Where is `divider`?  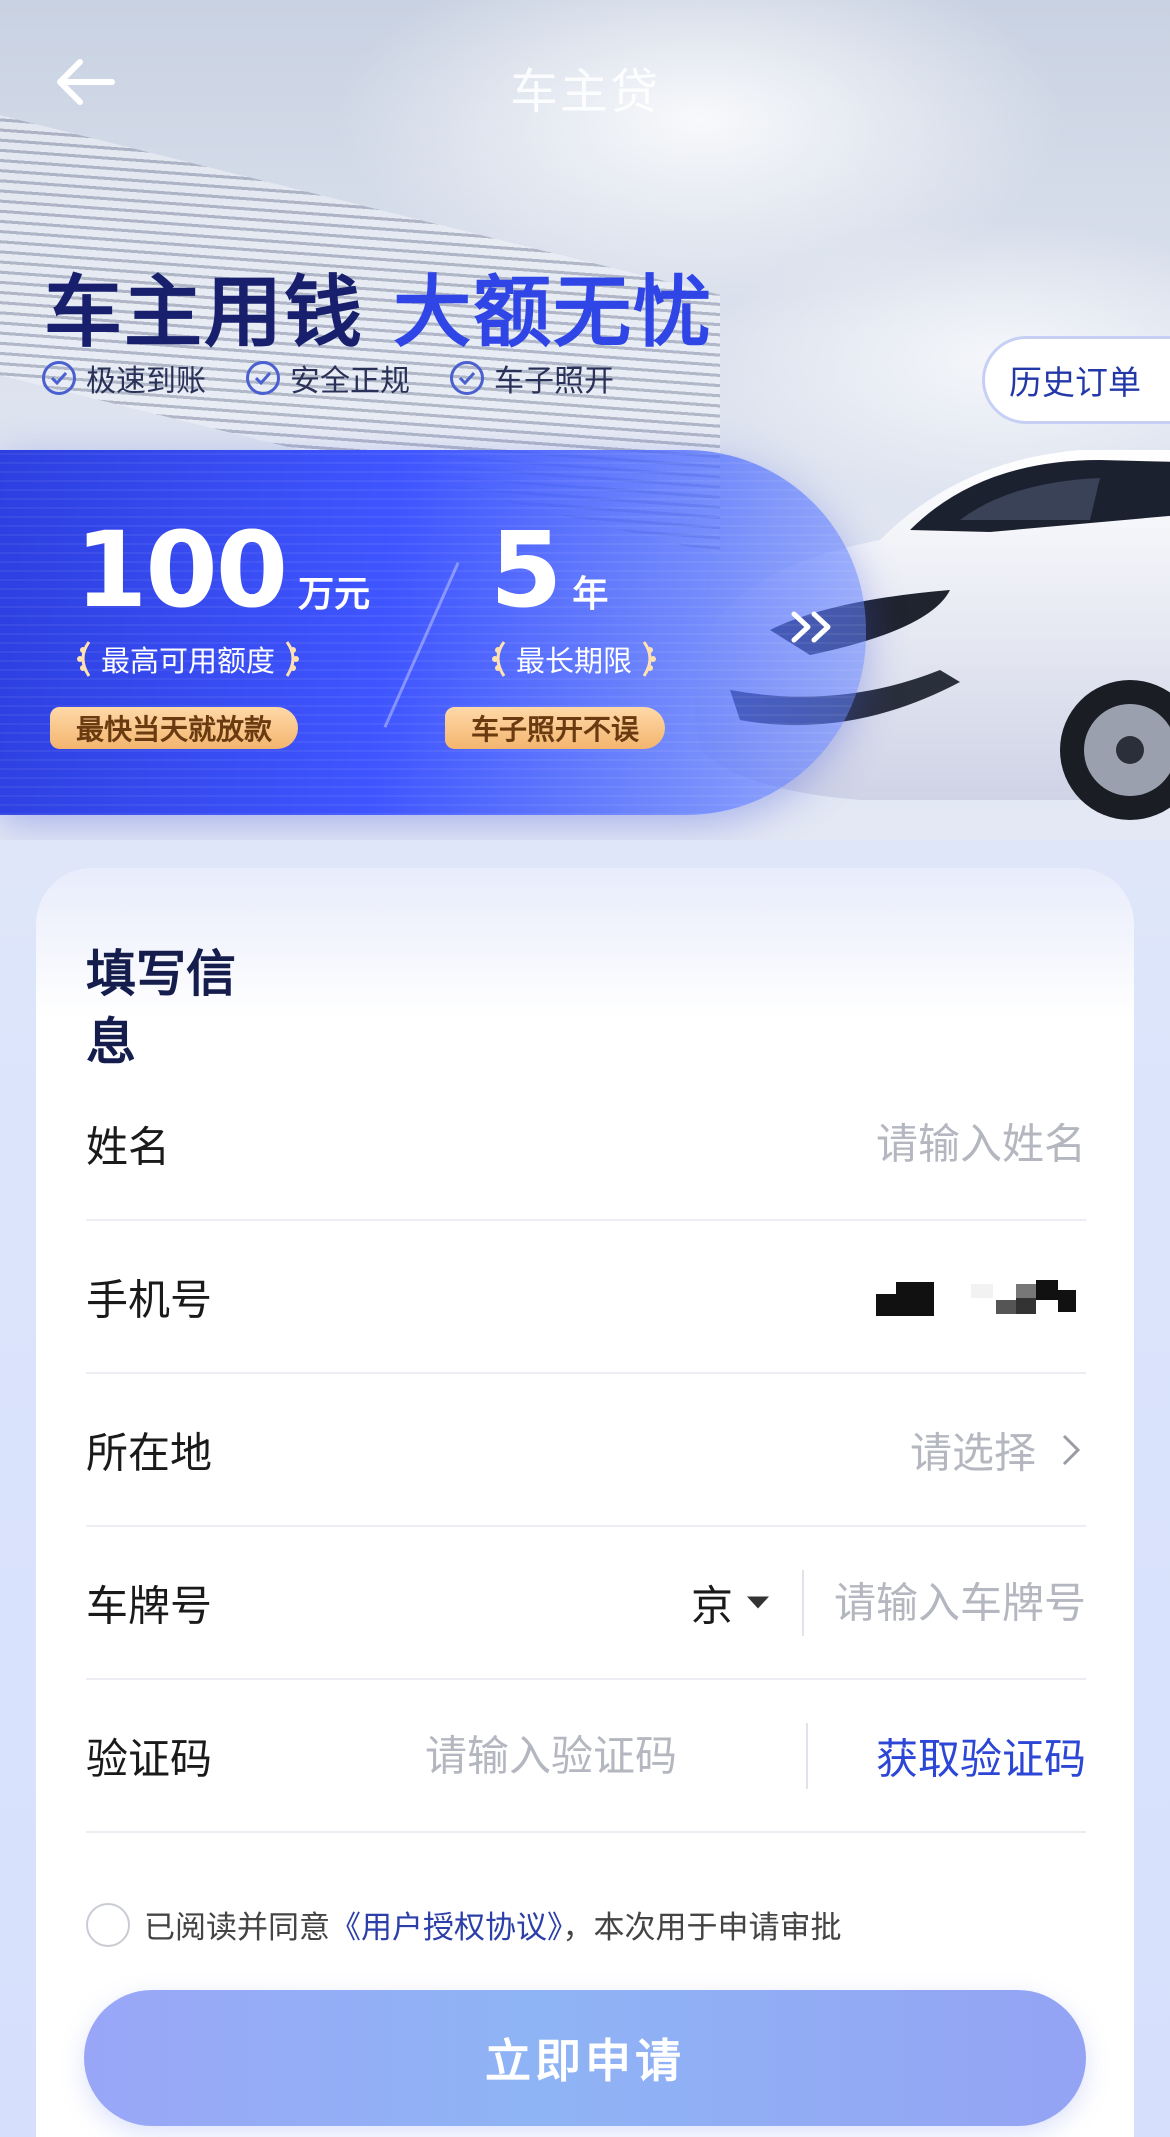 divider is located at coordinates (807, 1755).